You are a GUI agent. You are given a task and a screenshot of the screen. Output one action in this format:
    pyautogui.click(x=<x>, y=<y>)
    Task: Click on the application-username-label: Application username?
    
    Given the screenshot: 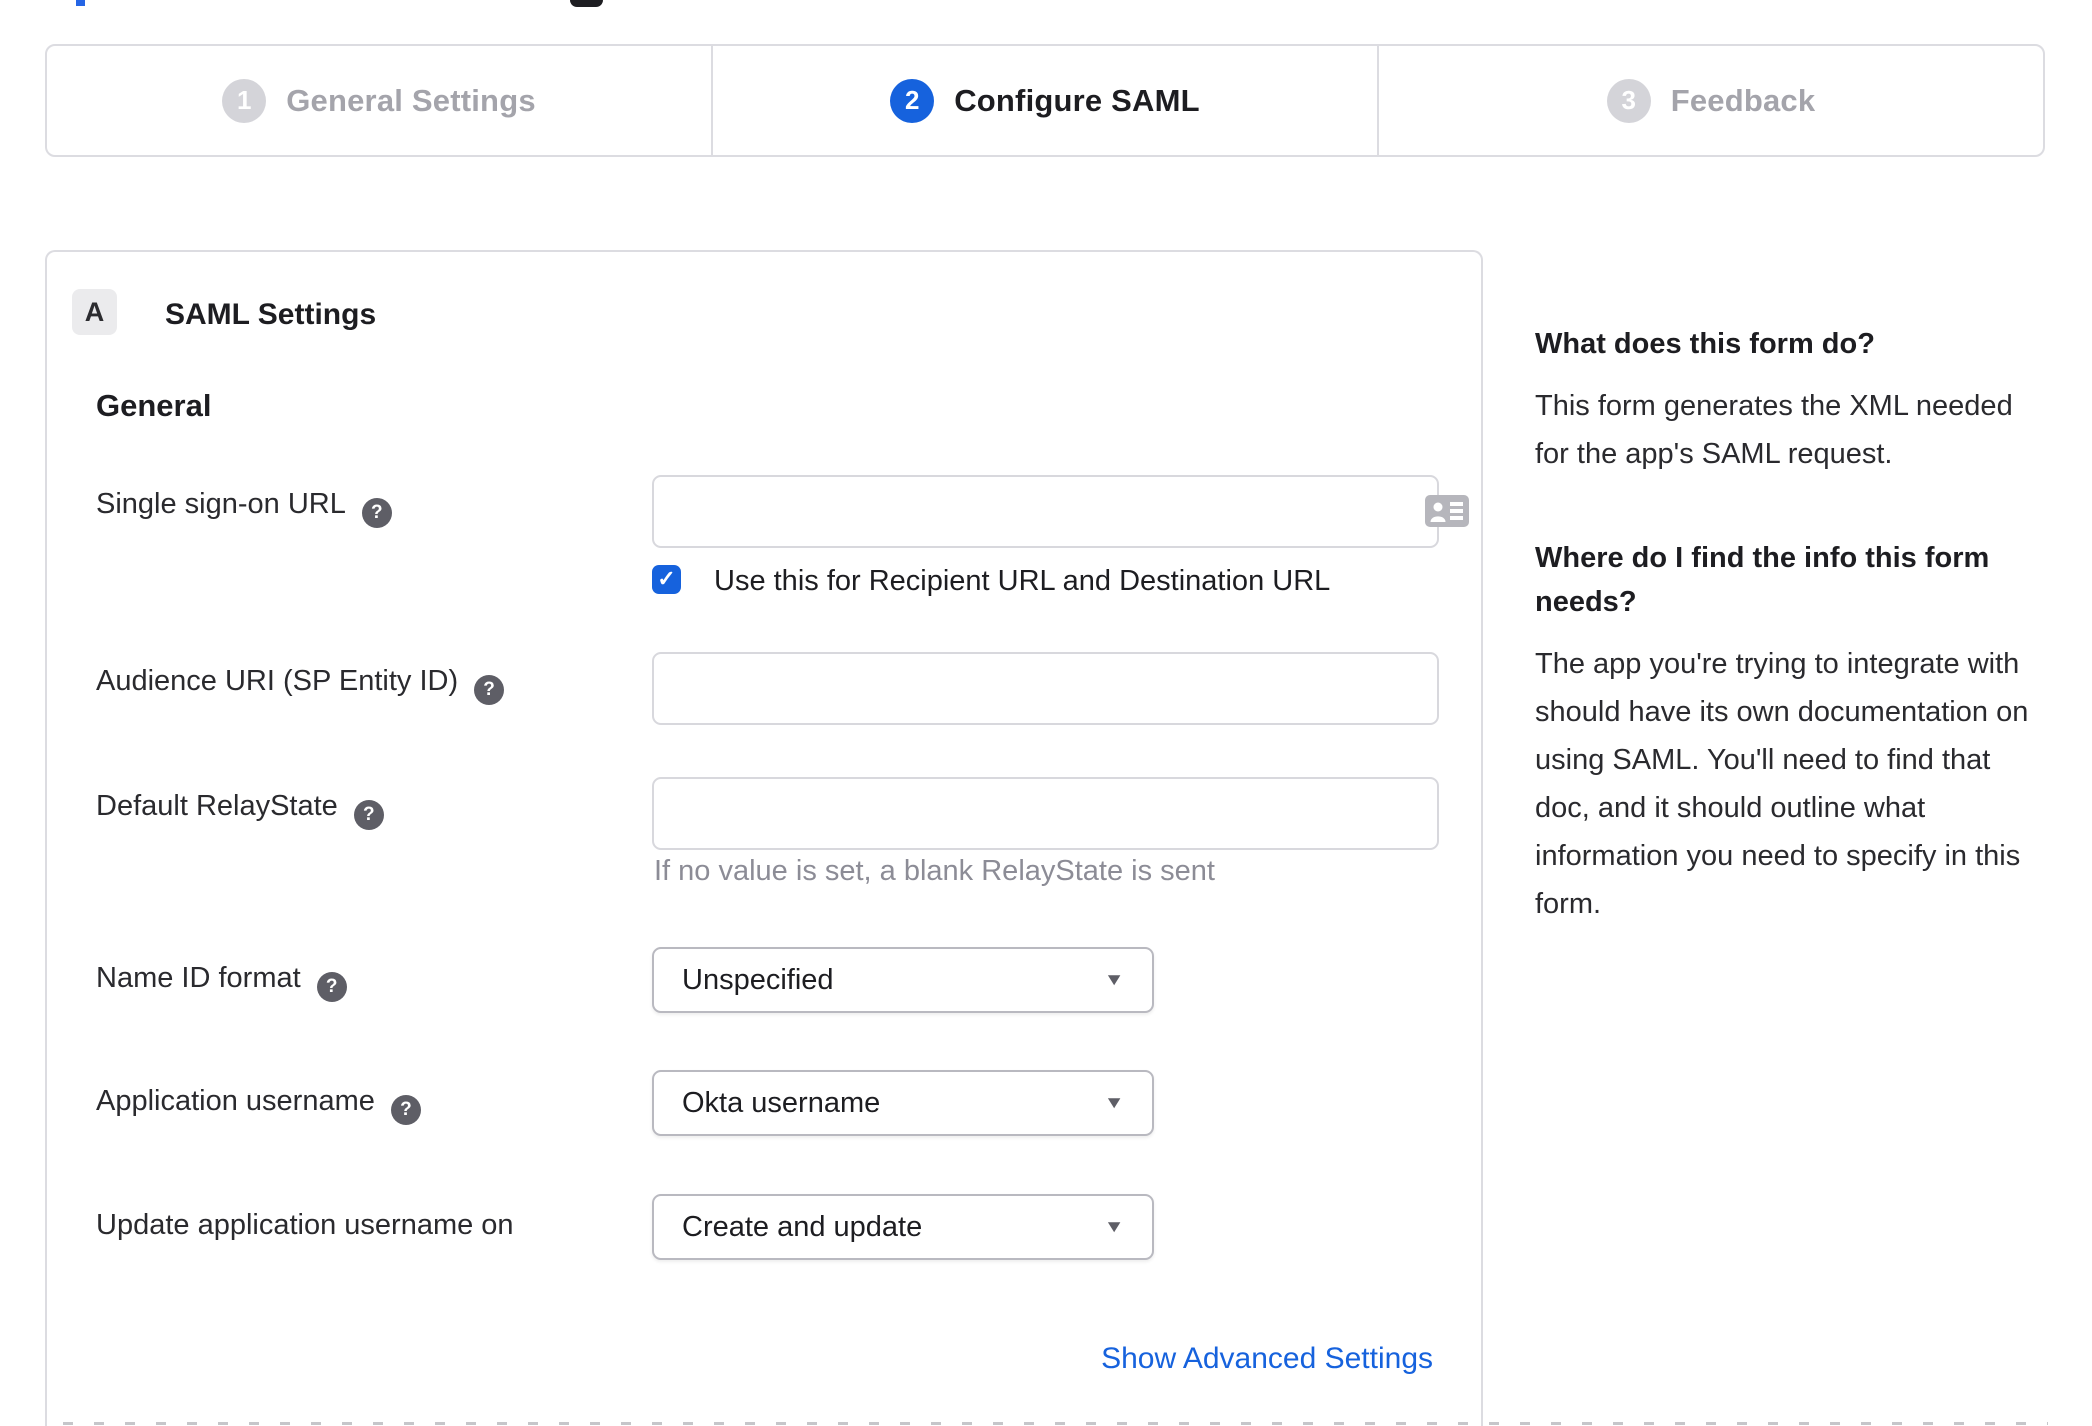 What is the action you would take?
    pyautogui.click(x=258, y=1105)
    